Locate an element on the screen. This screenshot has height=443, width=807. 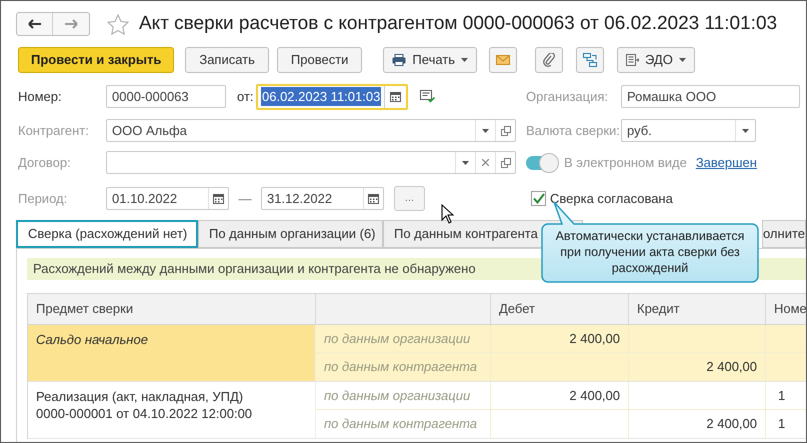
column-header: Кредит is located at coordinates (697, 309).